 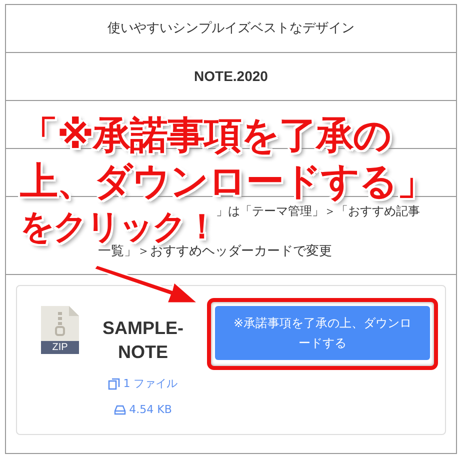 I want to click on file-type-label: ZIP, so click(x=60, y=347).